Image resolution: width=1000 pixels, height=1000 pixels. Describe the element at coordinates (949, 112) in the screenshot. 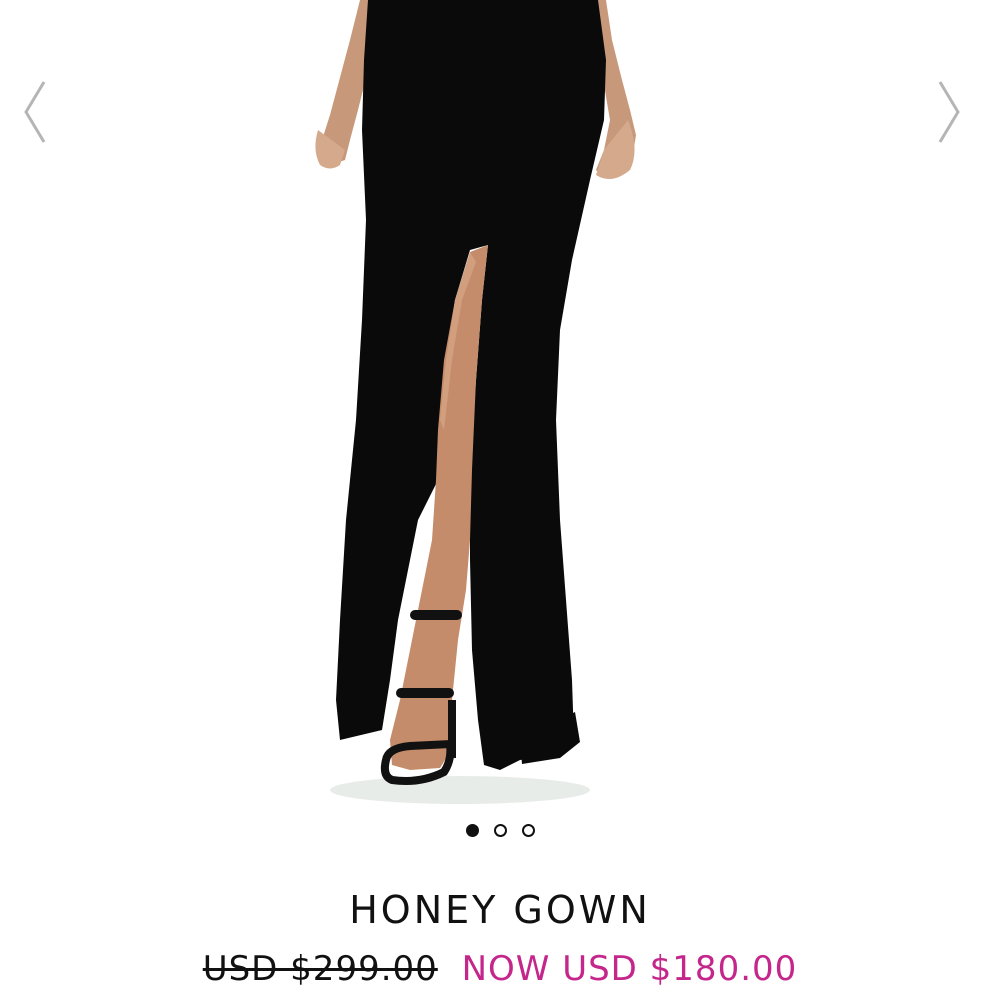

I see `chevron-right-icon` at that location.